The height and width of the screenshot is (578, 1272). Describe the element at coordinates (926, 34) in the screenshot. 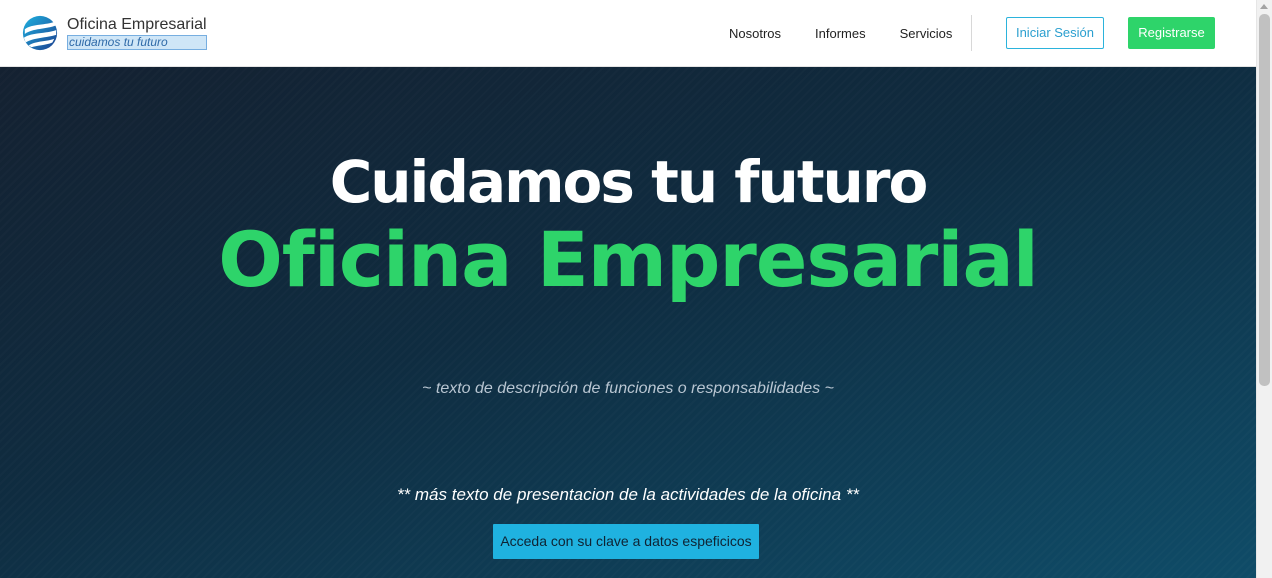

I see `nav-link-servicios: Servicios` at that location.